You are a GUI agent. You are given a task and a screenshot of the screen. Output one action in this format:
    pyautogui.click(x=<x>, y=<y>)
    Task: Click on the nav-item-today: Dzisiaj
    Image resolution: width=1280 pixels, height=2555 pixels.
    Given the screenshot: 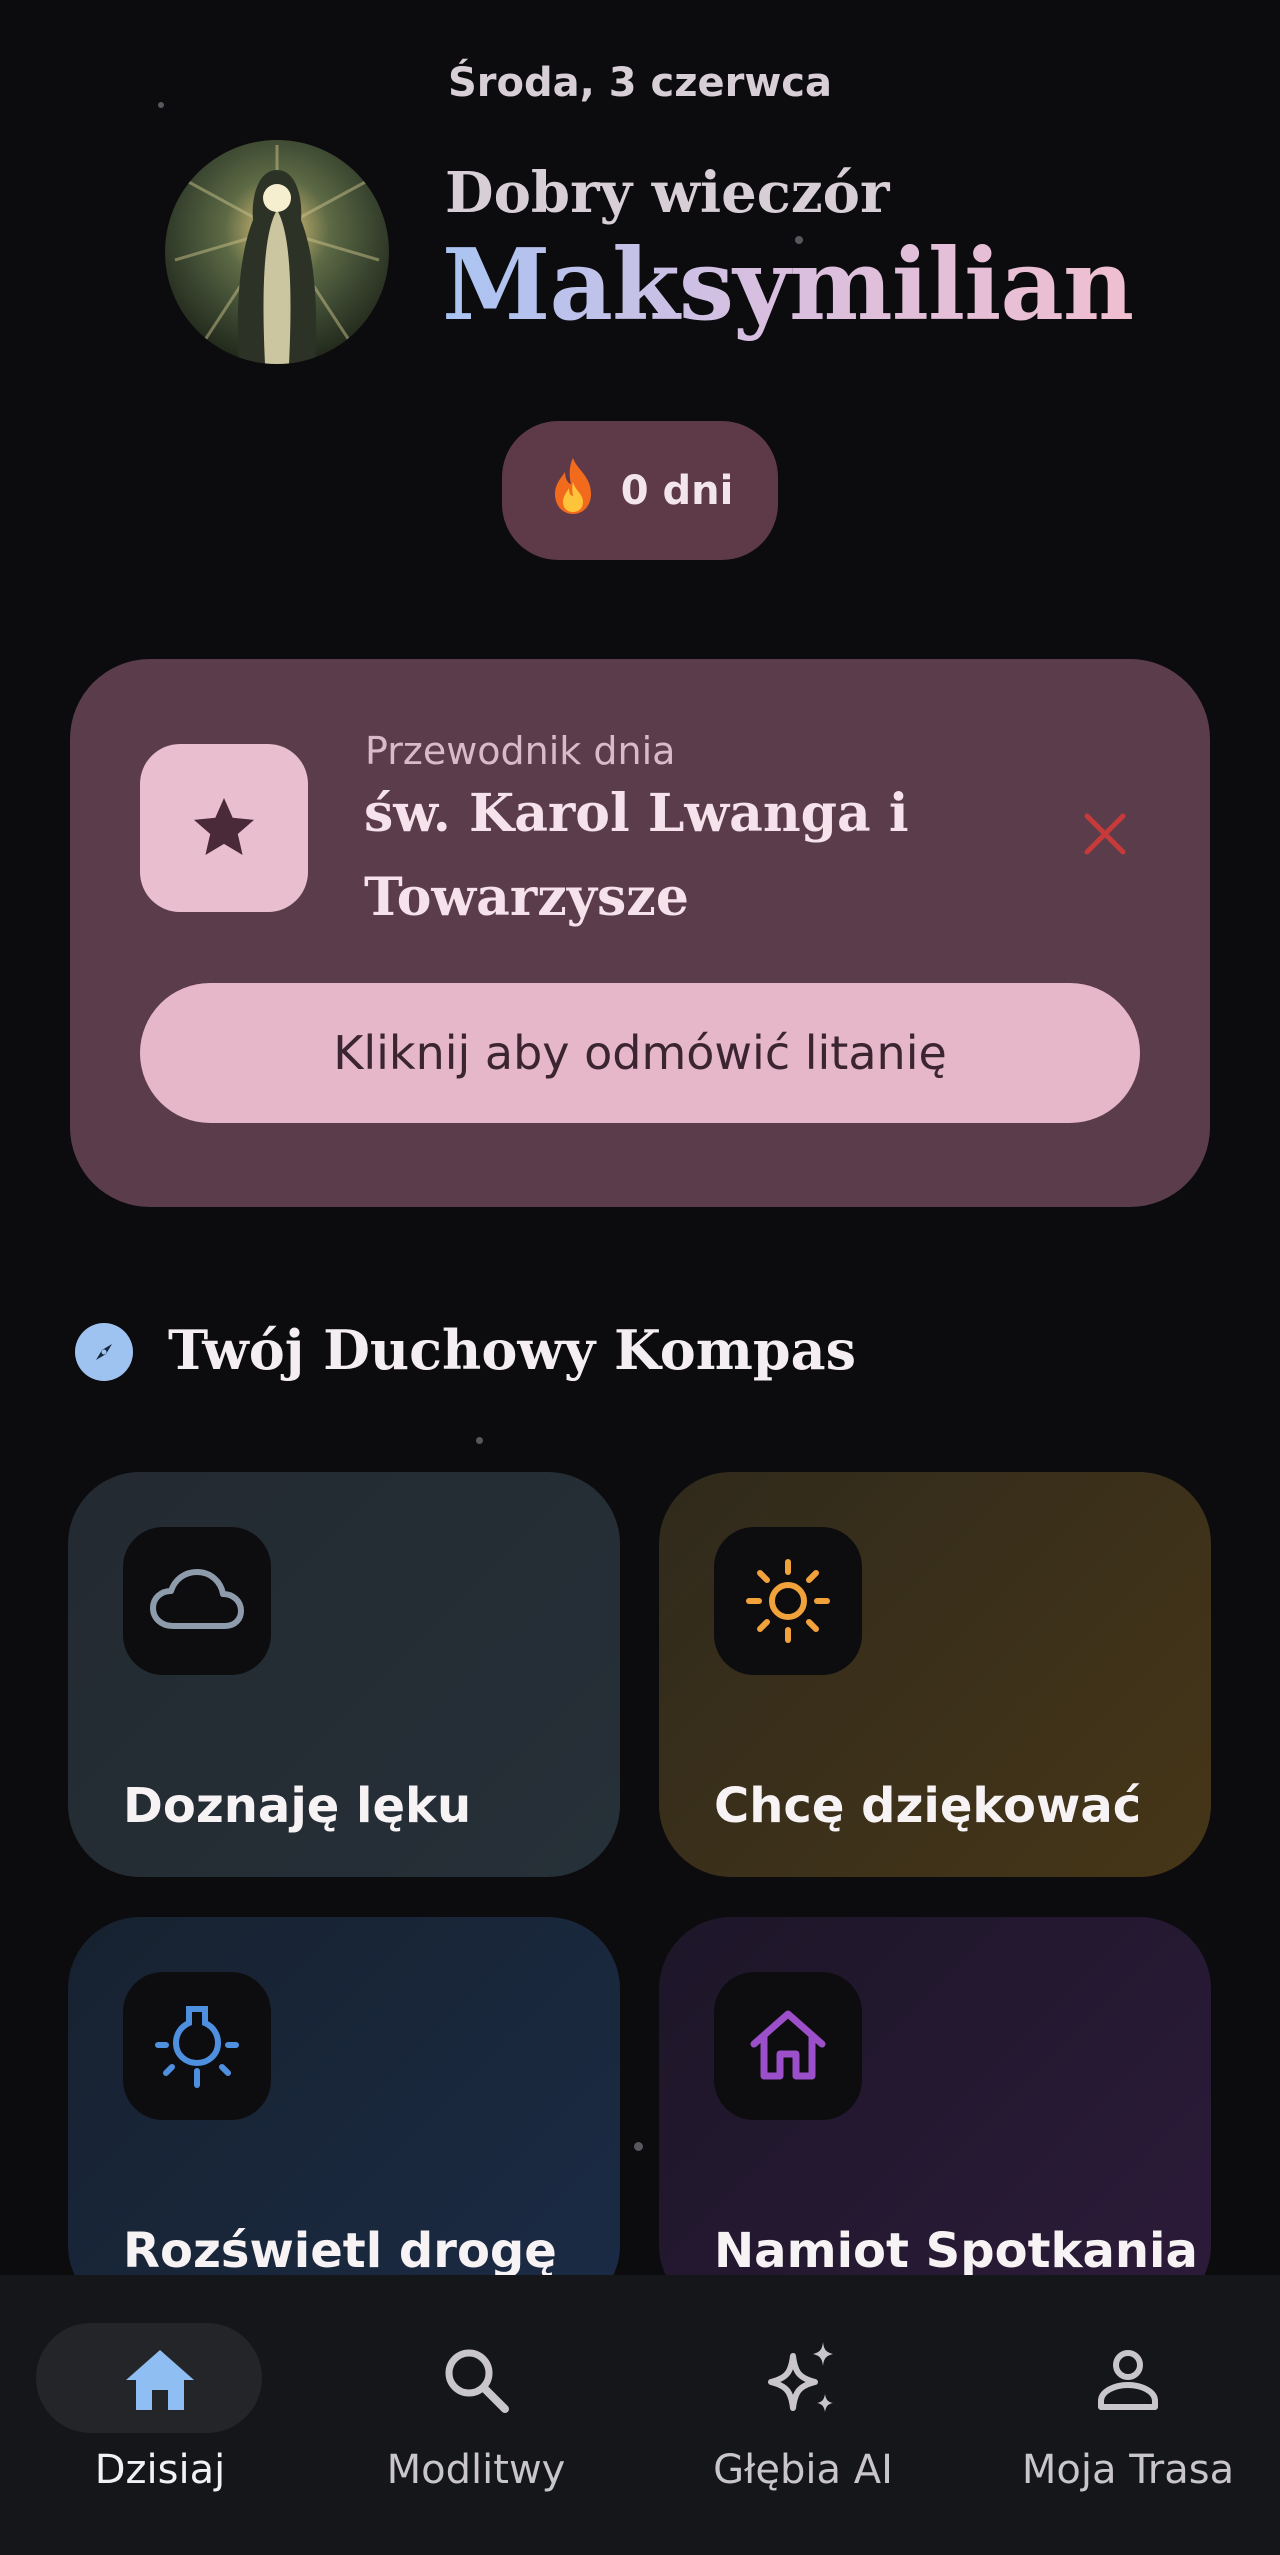 What is the action you would take?
    pyautogui.click(x=160, y=2415)
    